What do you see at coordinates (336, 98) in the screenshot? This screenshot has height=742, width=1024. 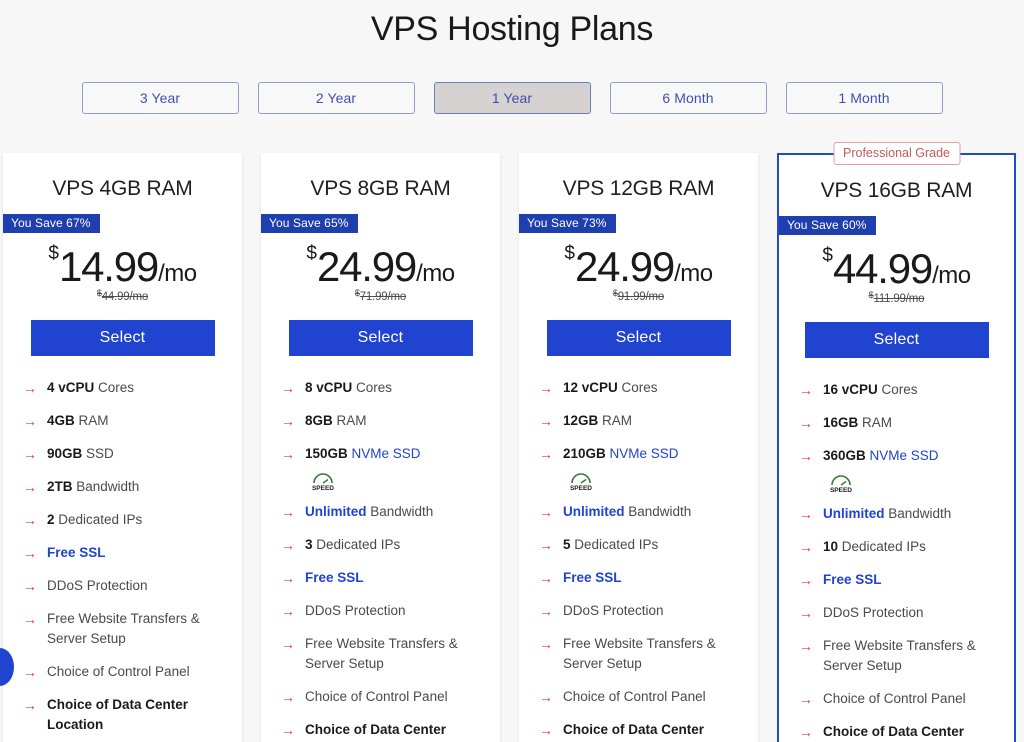 I see `term-tab-2-year: 2 Year` at bounding box center [336, 98].